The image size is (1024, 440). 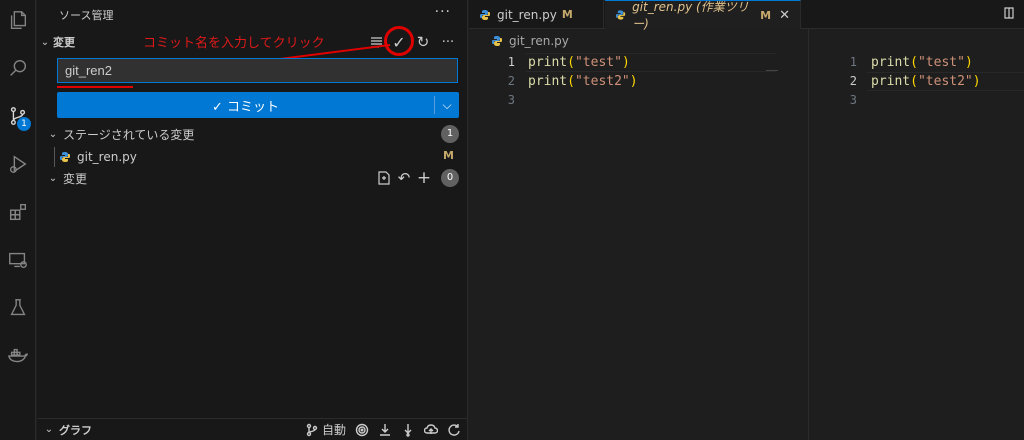 I want to click on pull-icon, so click(x=408, y=430).